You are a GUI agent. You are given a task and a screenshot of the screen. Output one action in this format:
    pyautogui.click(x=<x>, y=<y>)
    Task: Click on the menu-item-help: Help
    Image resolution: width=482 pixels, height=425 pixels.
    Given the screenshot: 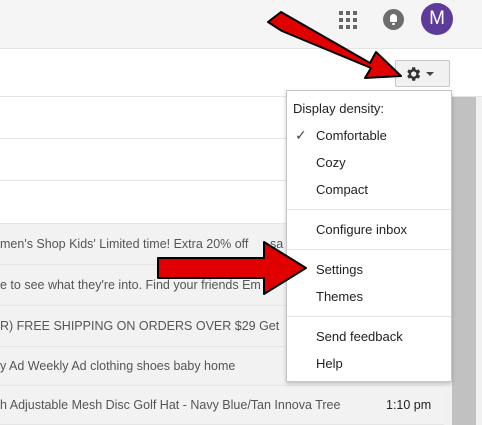 What is the action you would take?
    pyautogui.click(x=329, y=363)
    